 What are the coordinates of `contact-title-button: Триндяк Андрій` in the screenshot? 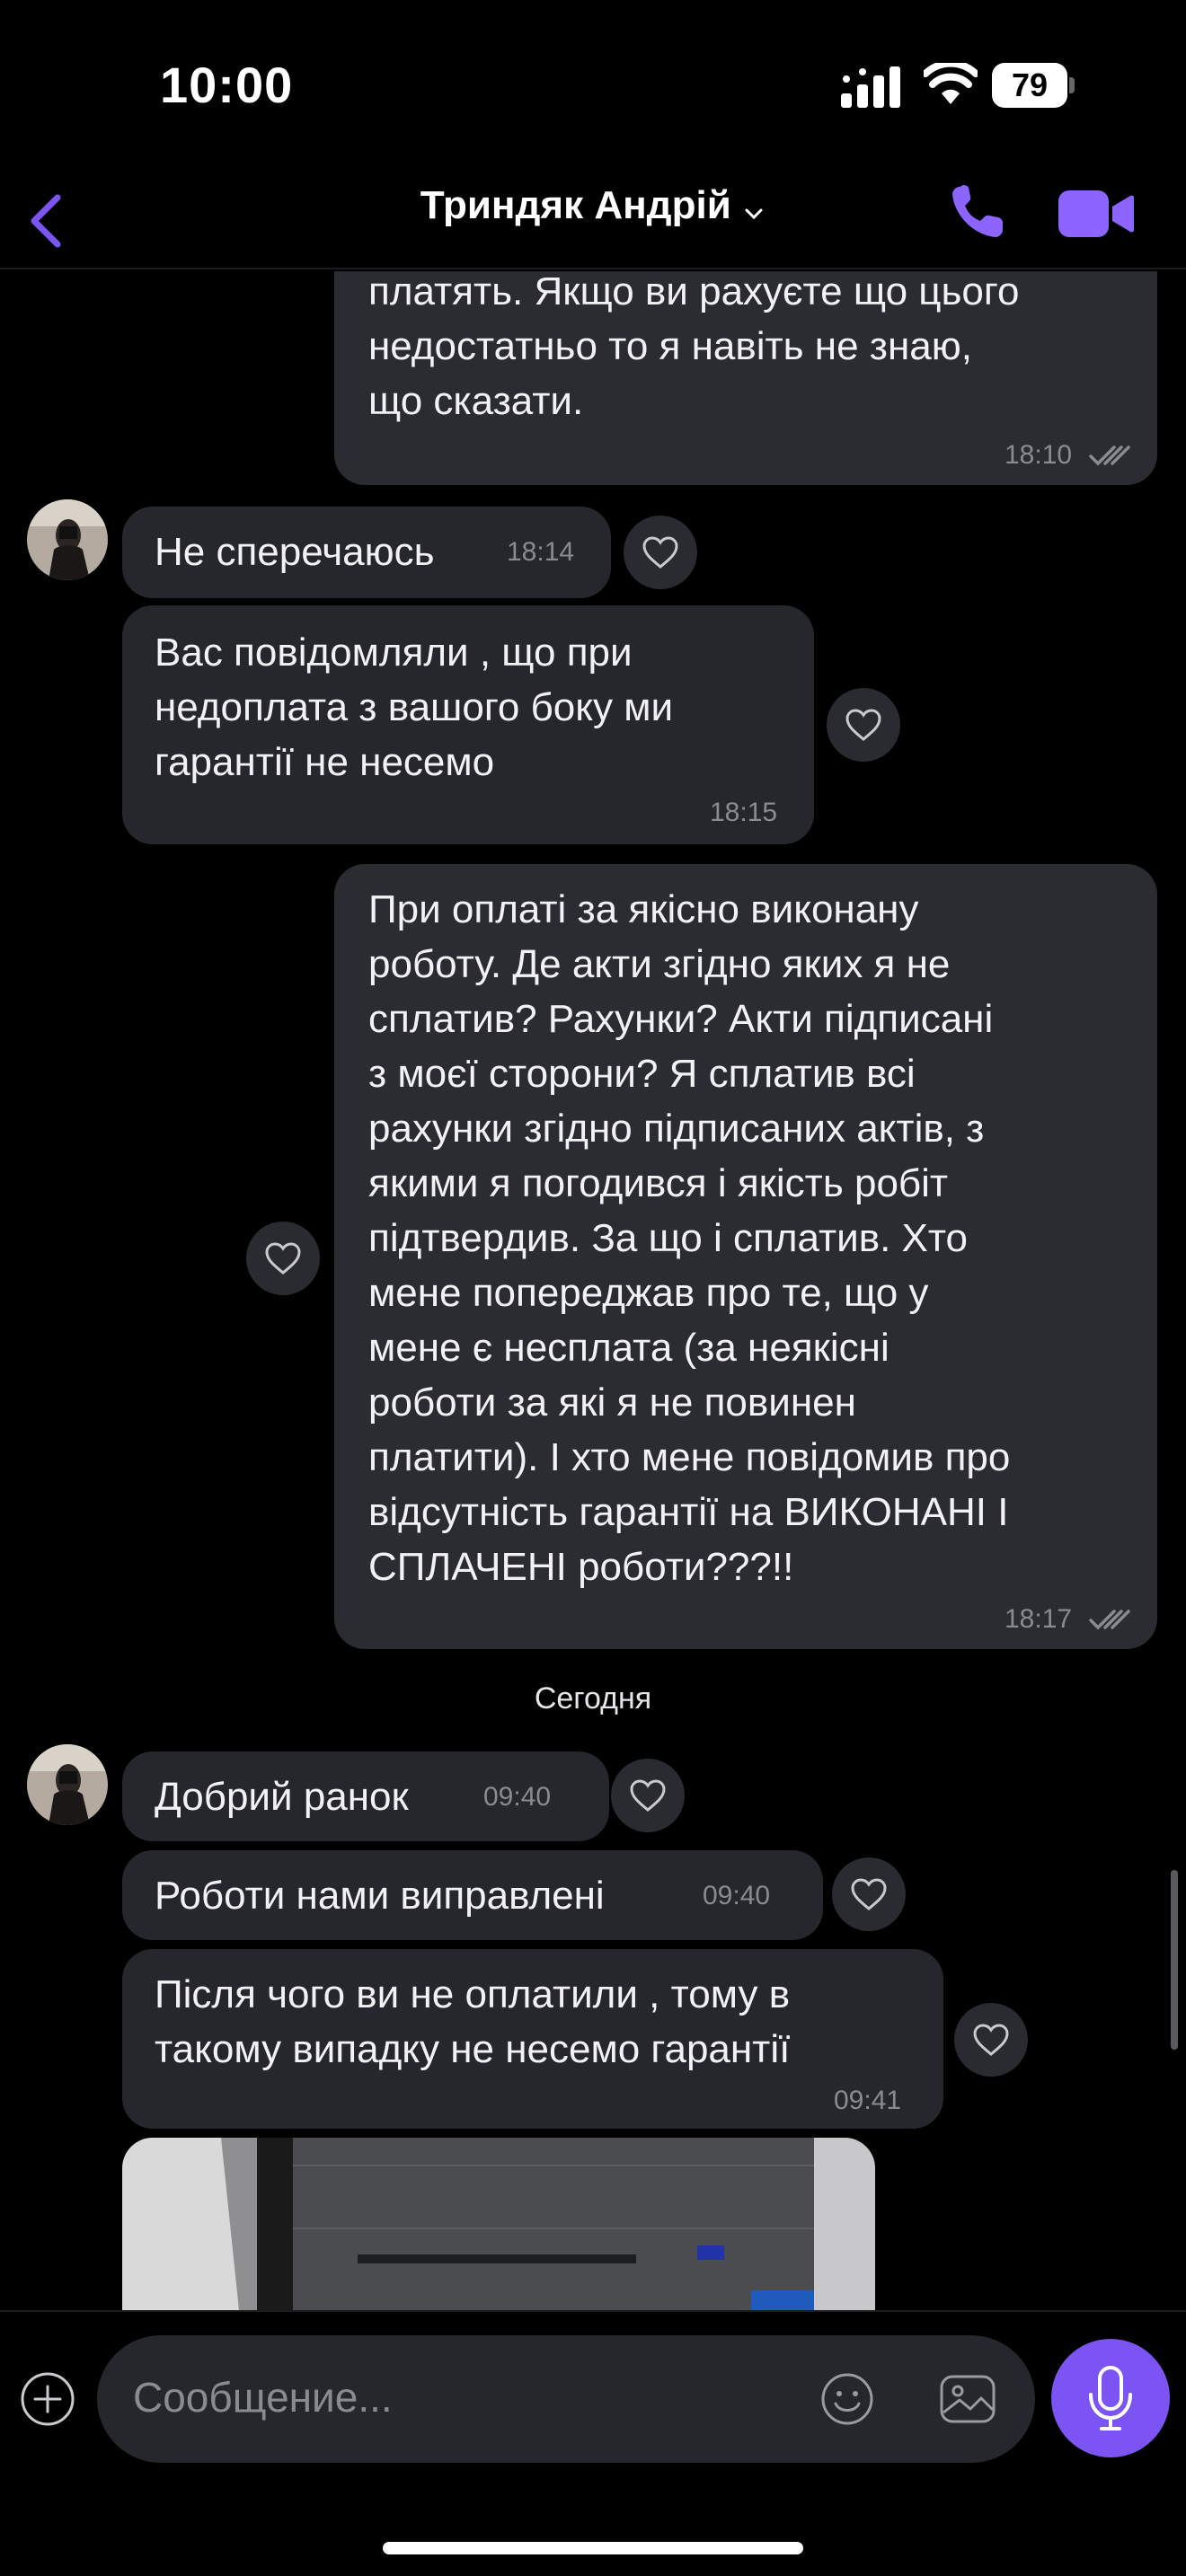 It's located at (593, 205).